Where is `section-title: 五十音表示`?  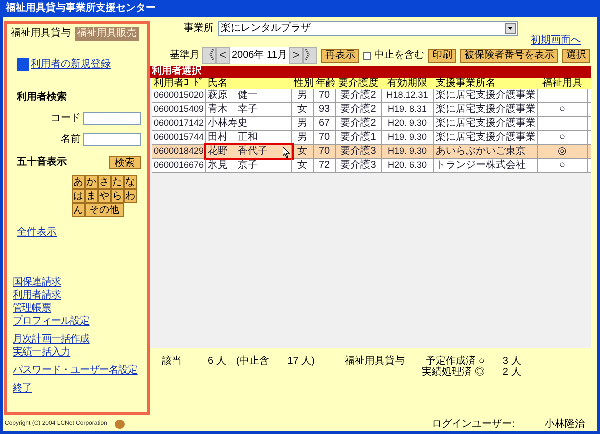
section-title: 五十音表示 is located at coordinates (42, 162).